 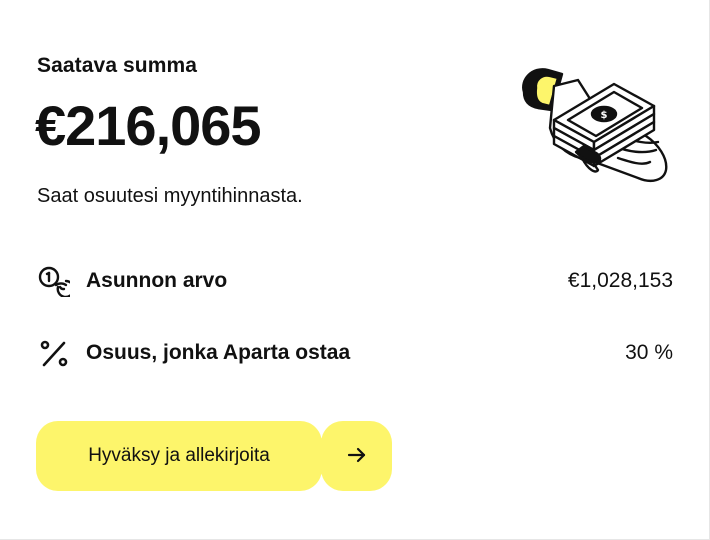 I want to click on detail-row-share: Osuus, jonka Aparta ostaa 30 %, so click(x=355, y=353).